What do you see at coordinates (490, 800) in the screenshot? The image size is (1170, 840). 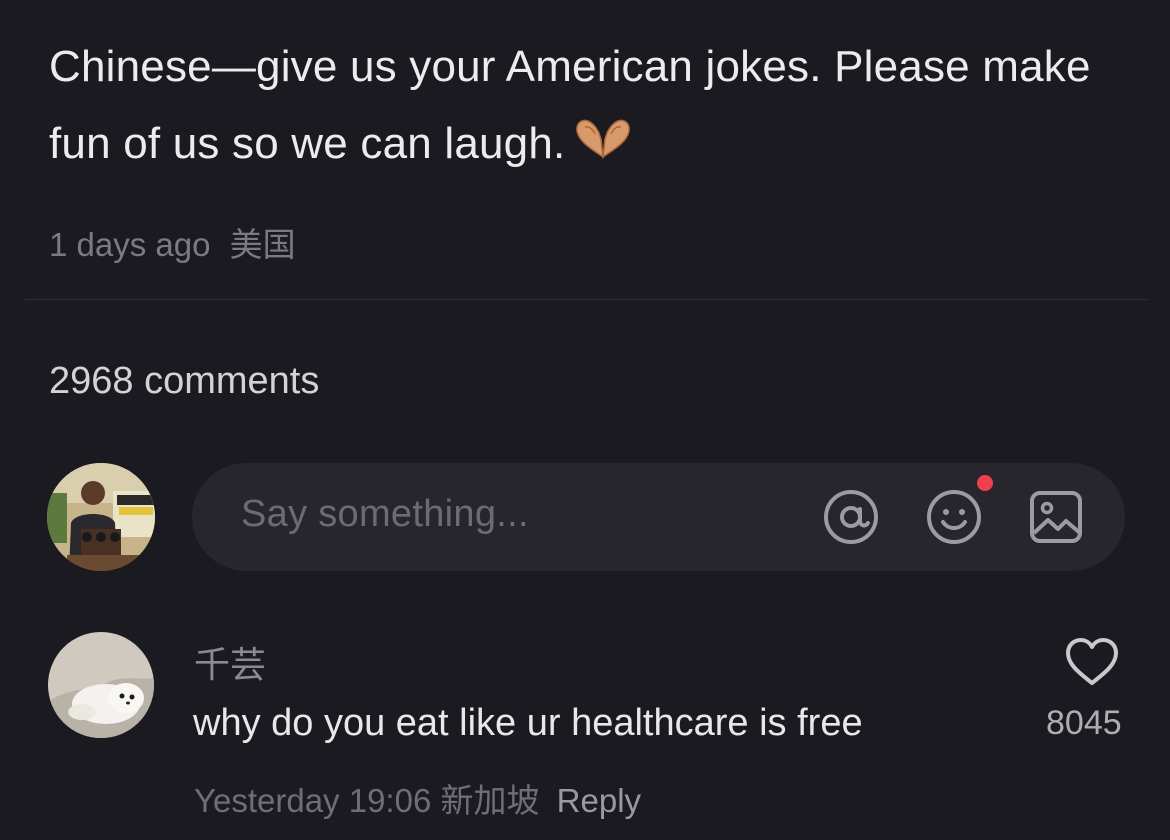 I see `comment-location: 新加坡` at bounding box center [490, 800].